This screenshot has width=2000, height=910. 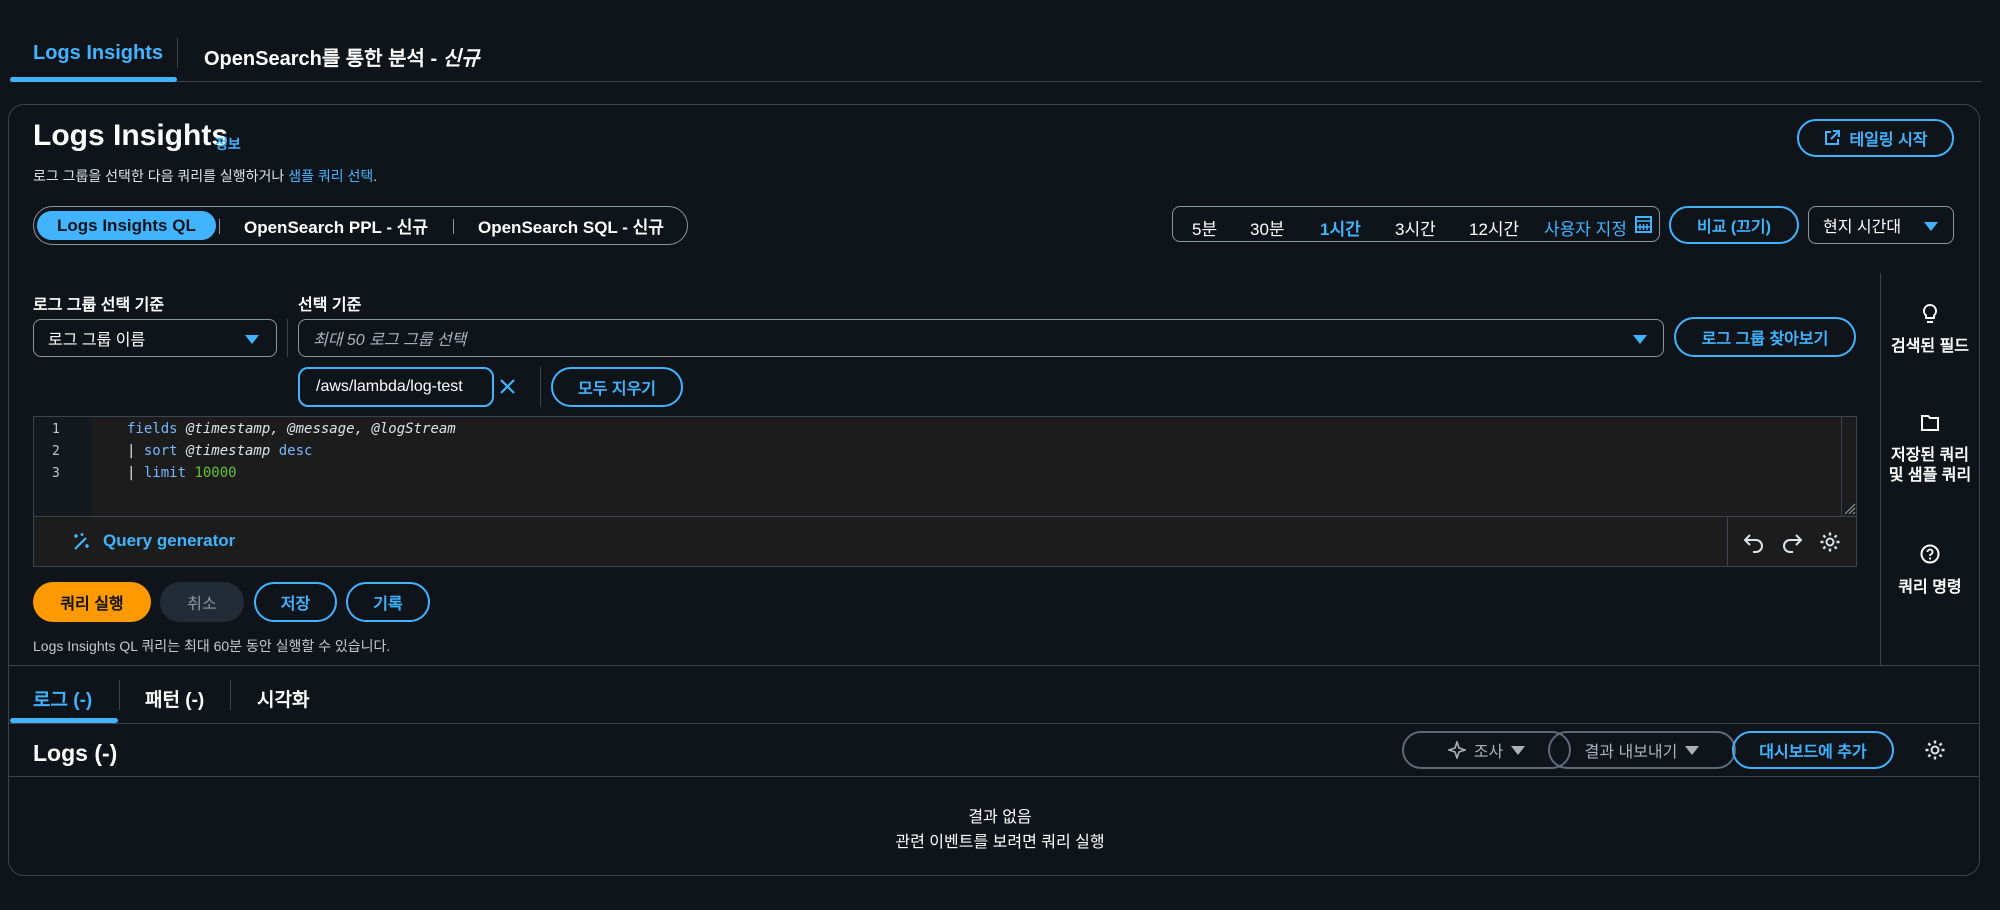 I want to click on page-description: 로그 그룹을 선택한 다음 쿼리를 실행하거나 샘플 쿼리 선택., so click(x=205, y=176).